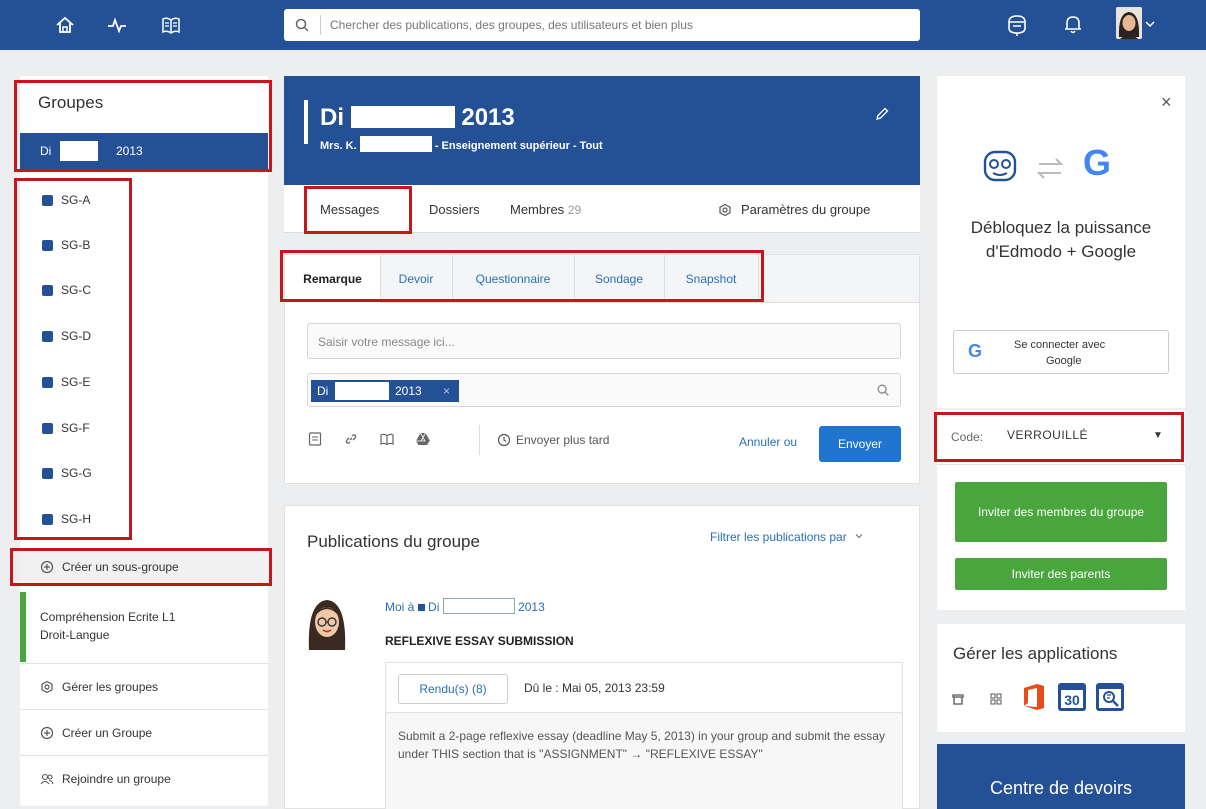 This screenshot has height=809, width=1206. What do you see at coordinates (465, 606) in the screenshot?
I see `post-audience: Moi à Di 2013` at bounding box center [465, 606].